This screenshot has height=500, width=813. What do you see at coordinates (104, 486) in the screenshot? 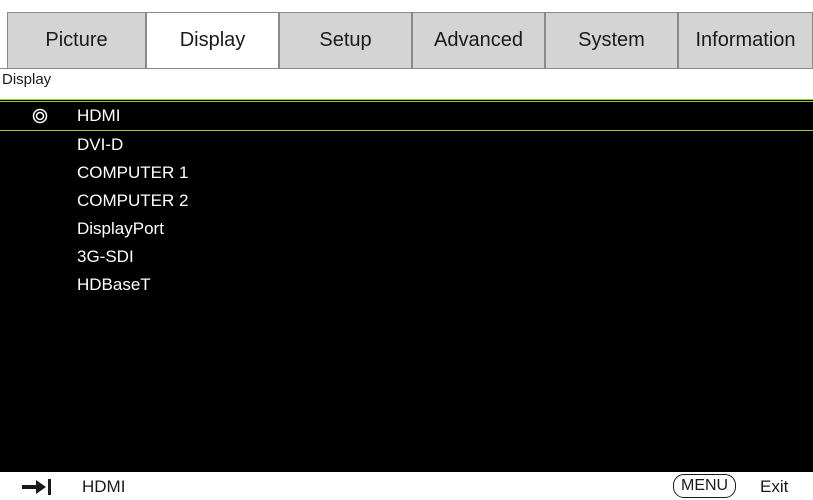
I see `current-source-label: HDMI` at bounding box center [104, 486].